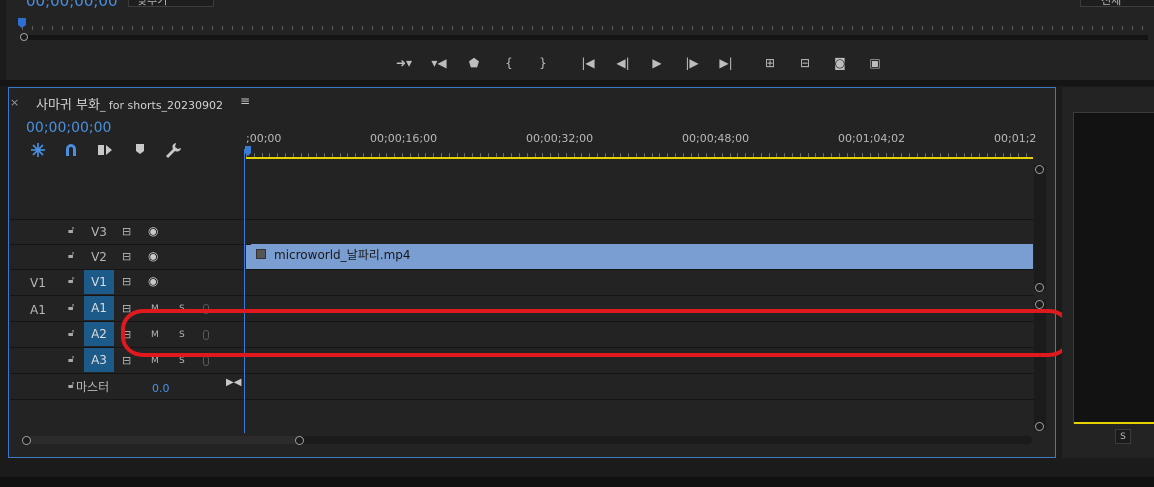 The width and height of the screenshot is (1154, 487). Describe the element at coordinates (233, 382) in the screenshot. I see `go-to-end-icon: ▶◀` at that location.